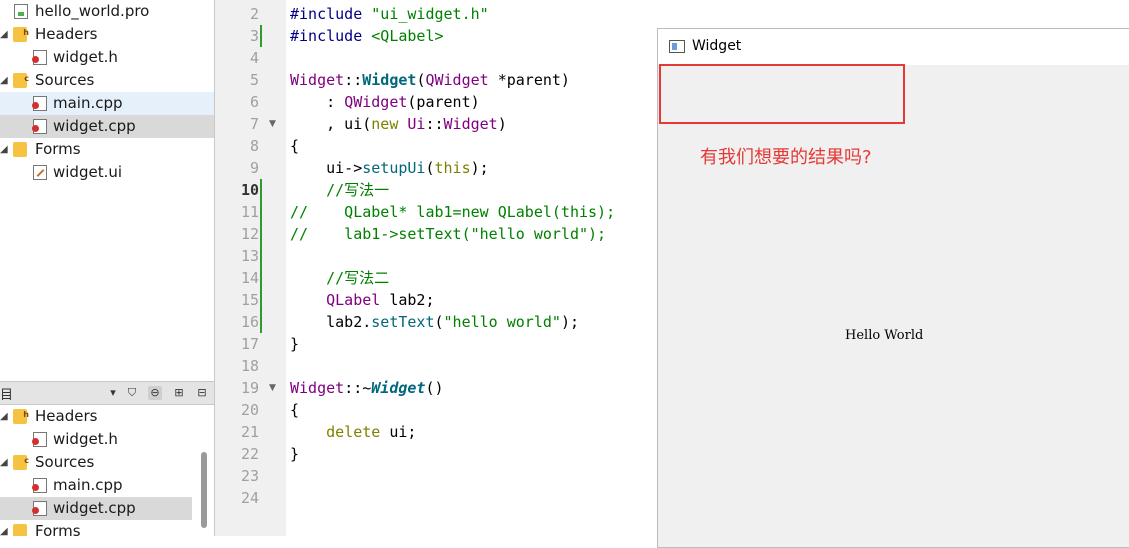 Image resolution: width=1129 pixels, height=548 pixels. What do you see at coordinates (249, 410) in the screenshot?
I see `line-number: 20` at bounding box center [249, 410].